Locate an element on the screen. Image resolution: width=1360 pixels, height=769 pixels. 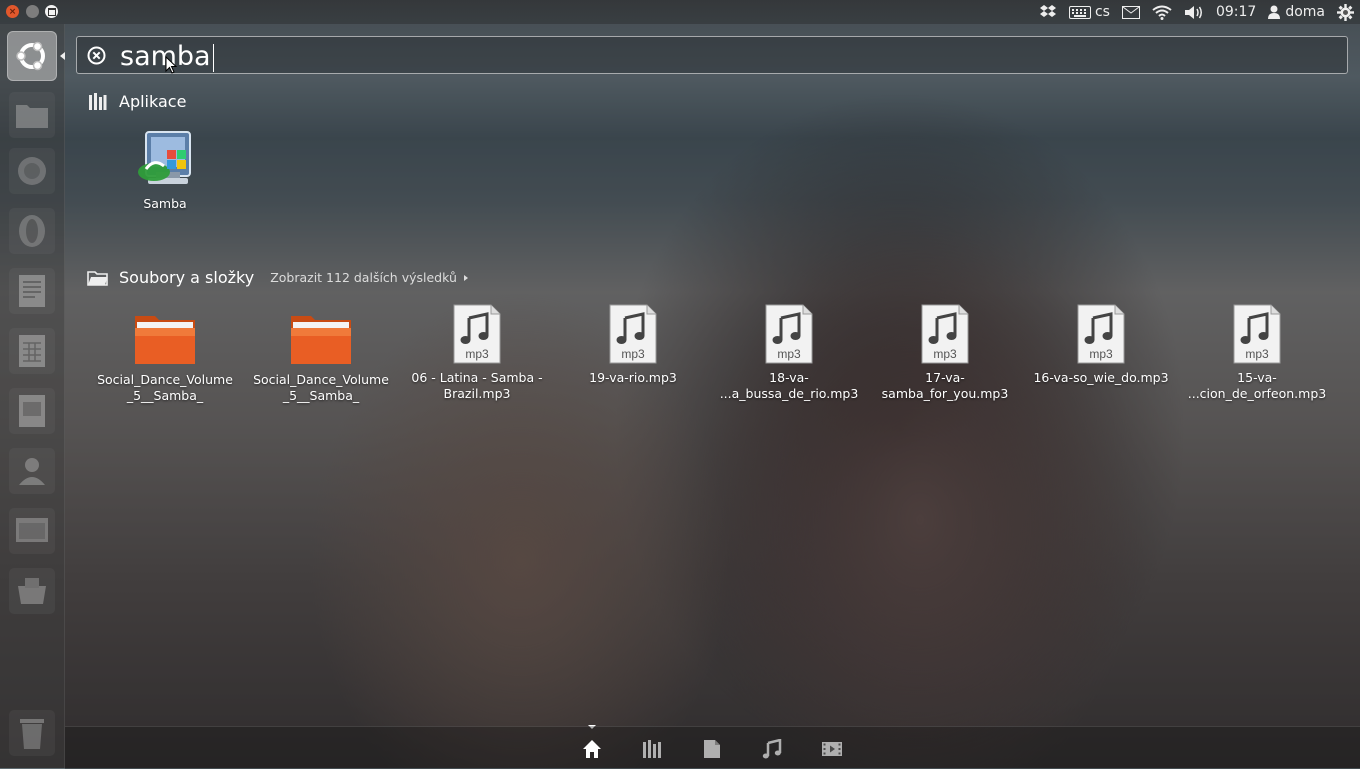
launcher-settings-icon is located at coordinates (32, 531).